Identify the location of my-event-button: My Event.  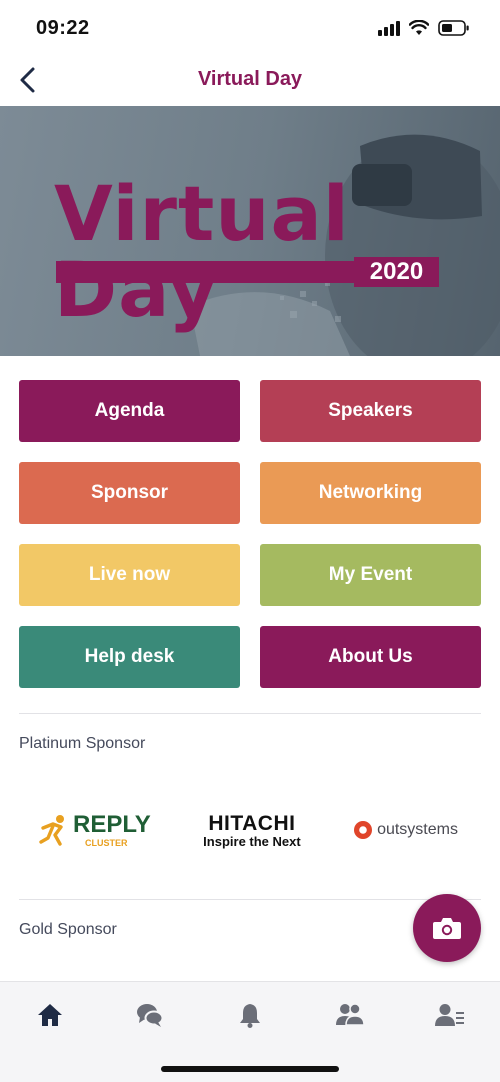
(370, 575).